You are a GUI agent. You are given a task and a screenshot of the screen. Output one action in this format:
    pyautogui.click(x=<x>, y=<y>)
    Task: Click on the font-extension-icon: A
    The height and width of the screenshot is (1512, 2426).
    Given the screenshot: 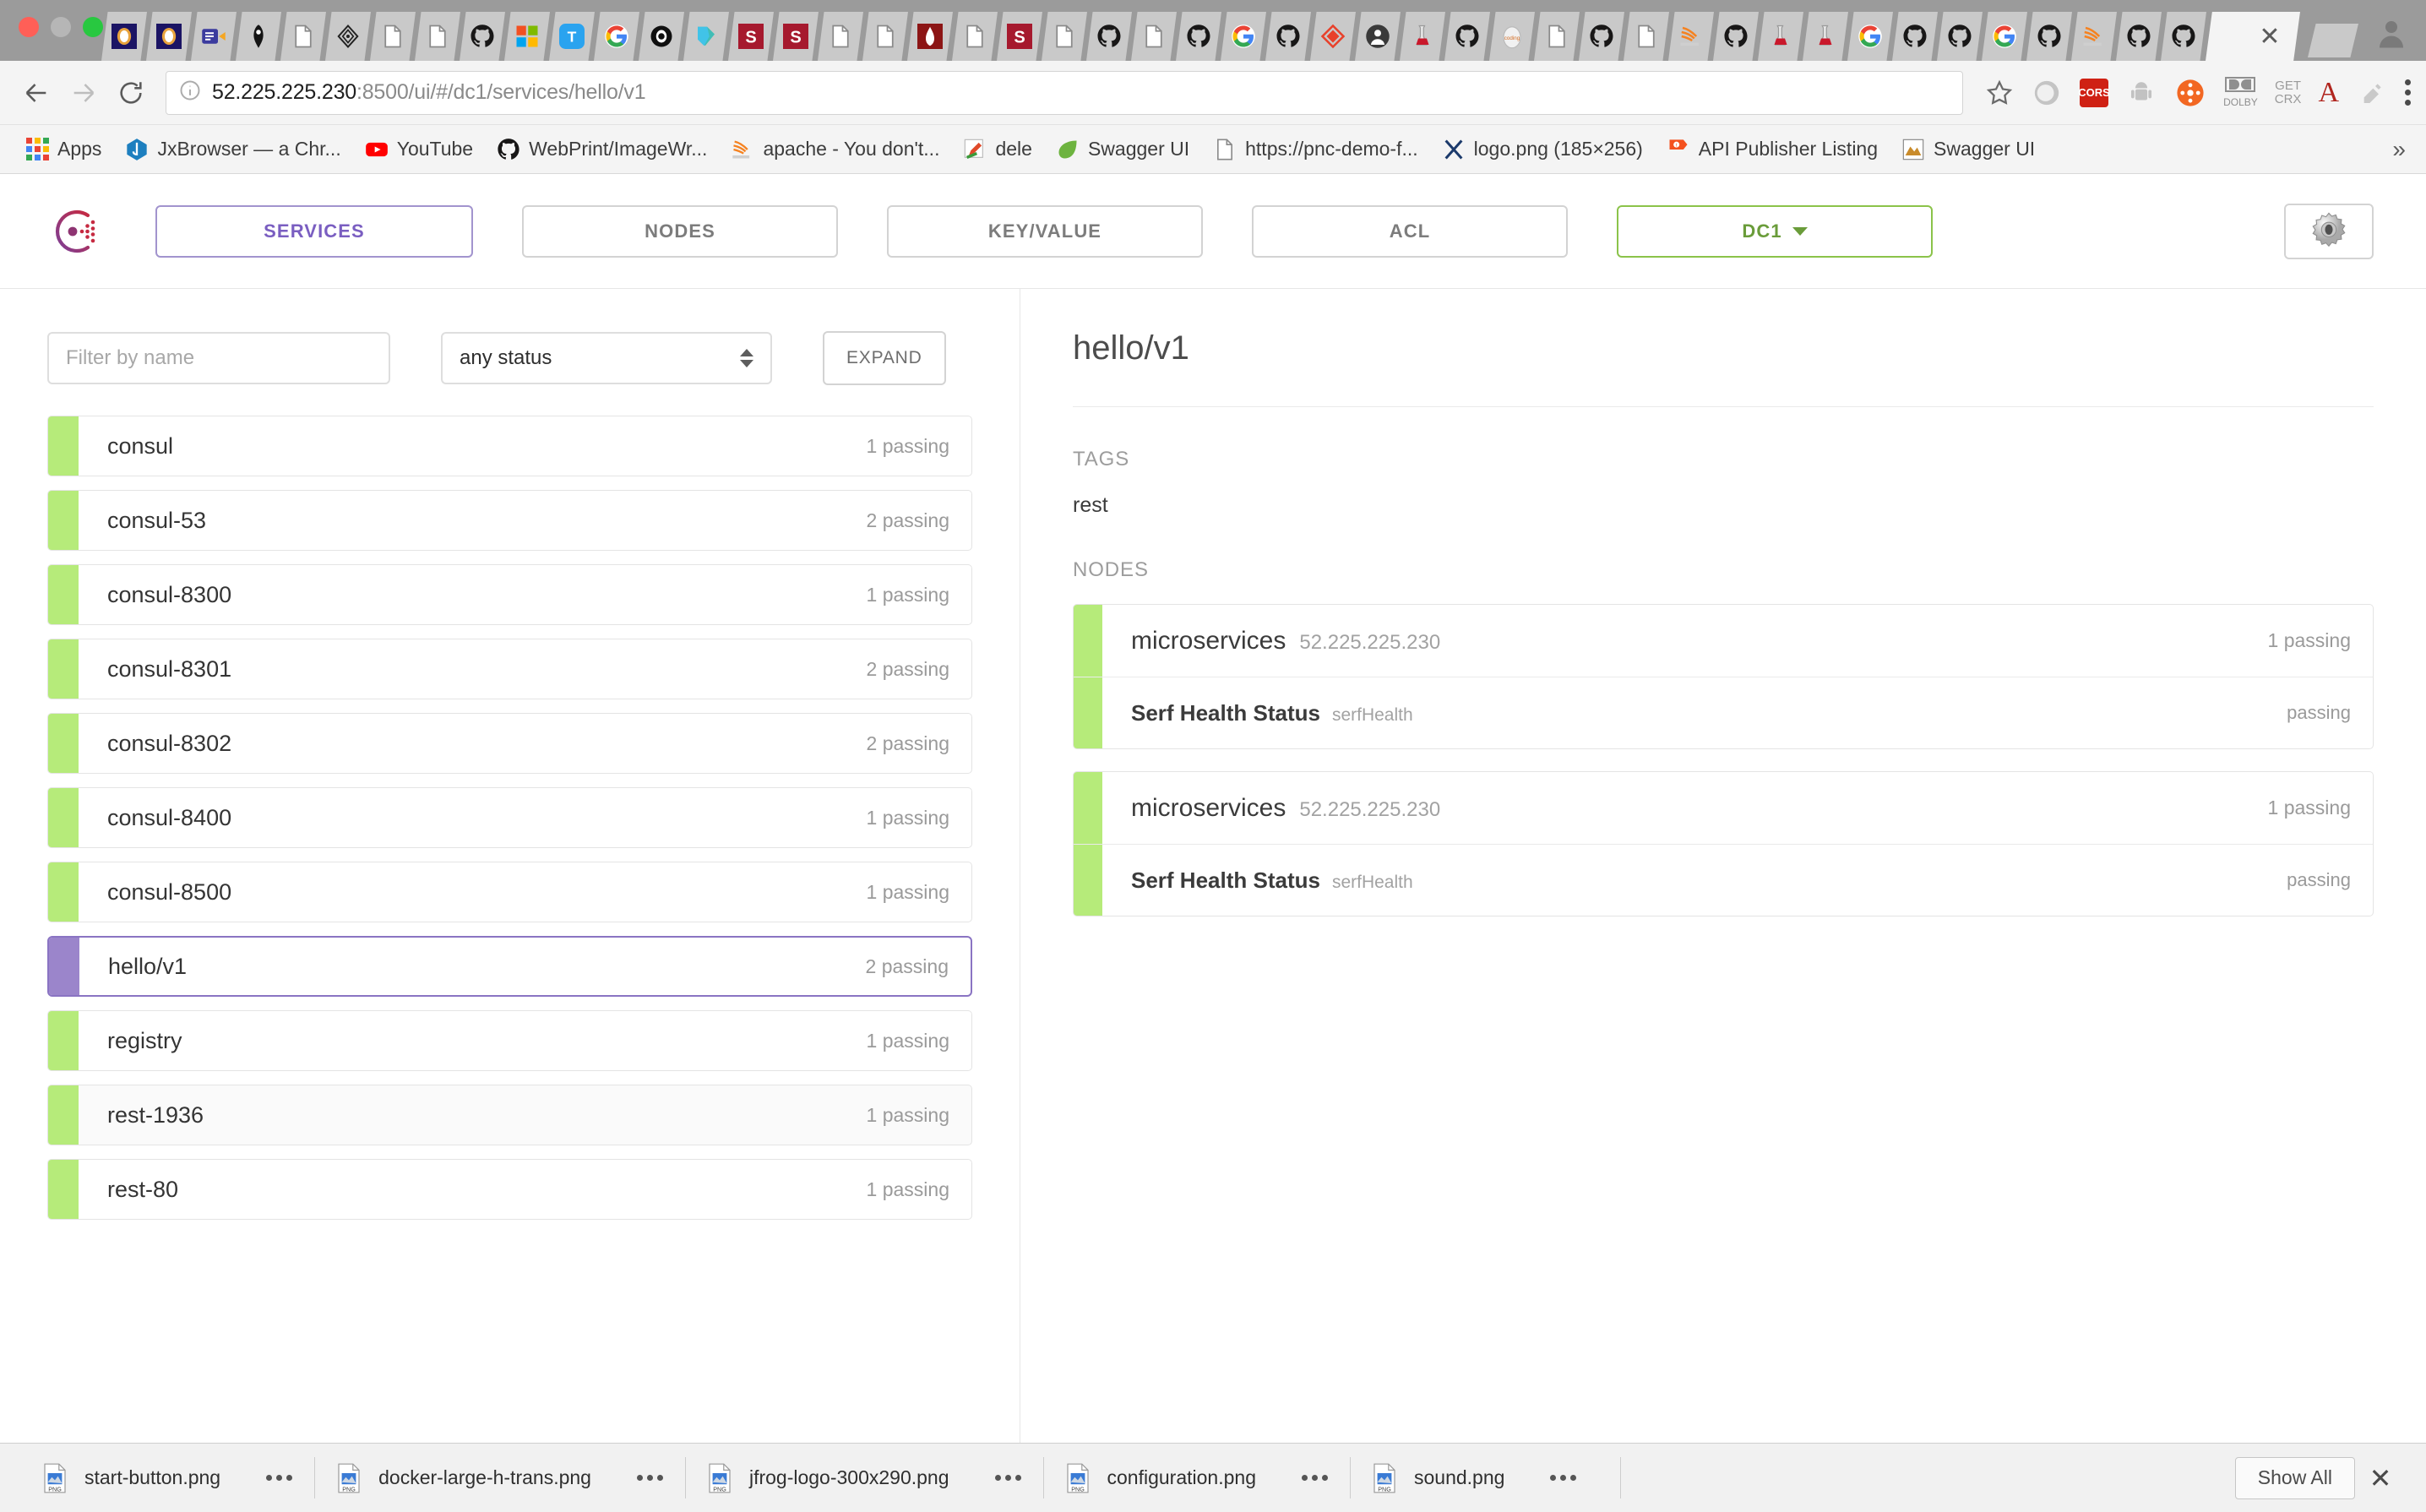 What is the action you would take?
    pyautogui.click(x=2328, y=92)
    